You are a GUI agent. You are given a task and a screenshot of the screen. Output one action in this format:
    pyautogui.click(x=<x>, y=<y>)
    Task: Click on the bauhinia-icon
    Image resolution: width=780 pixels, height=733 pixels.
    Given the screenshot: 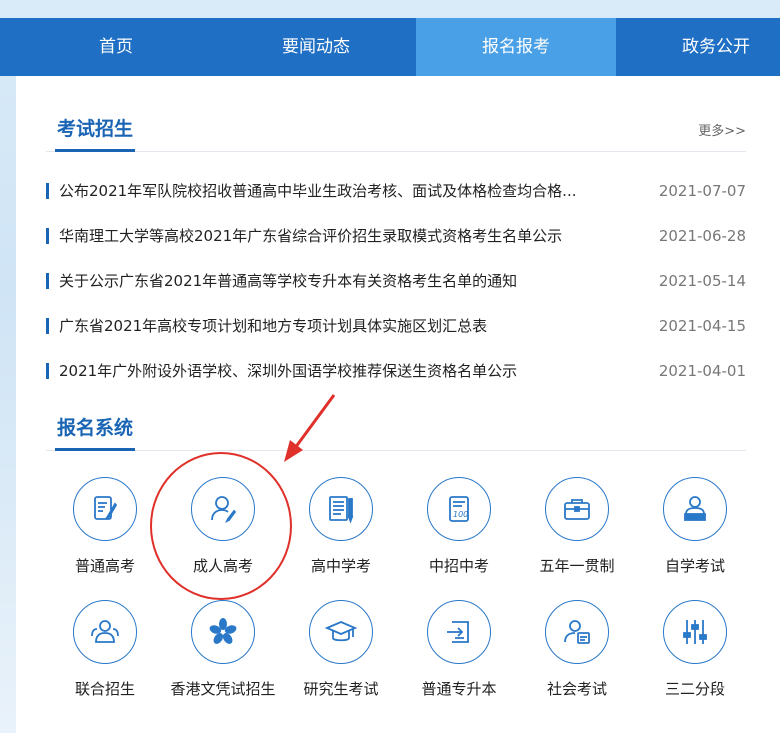 What is the action you would take?
    pyautogui.click(x=223, y=632)
    